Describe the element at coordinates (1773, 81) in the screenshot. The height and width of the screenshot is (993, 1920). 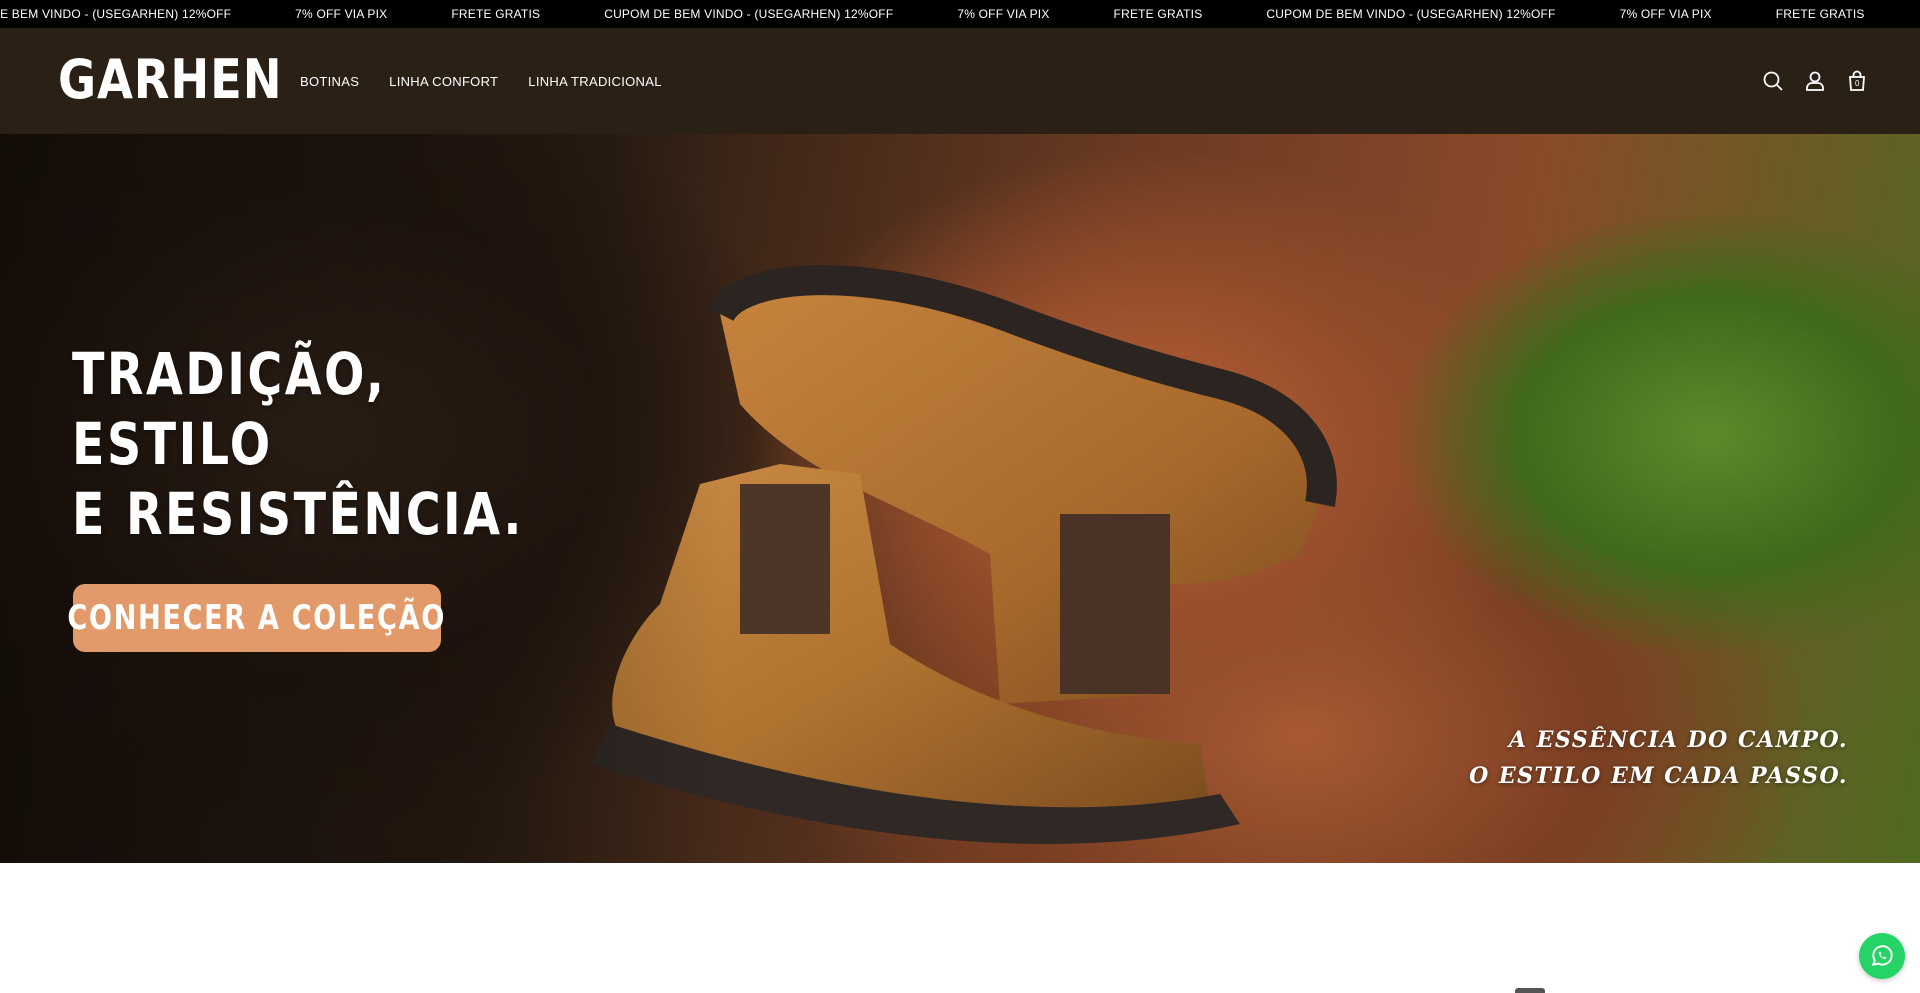
I see `search-icon` at that location.